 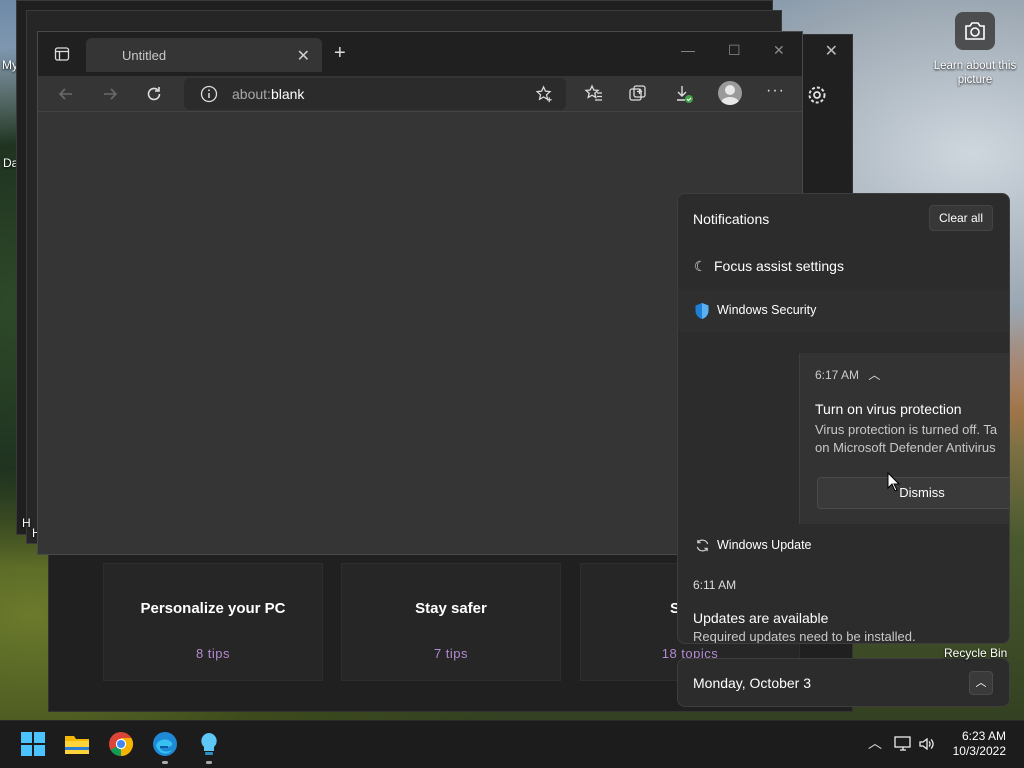 What do you see at coordinates (983, 736) in the screenshot?
I see `clock-time: 6:23 AM` at bounding box center [983, 736].